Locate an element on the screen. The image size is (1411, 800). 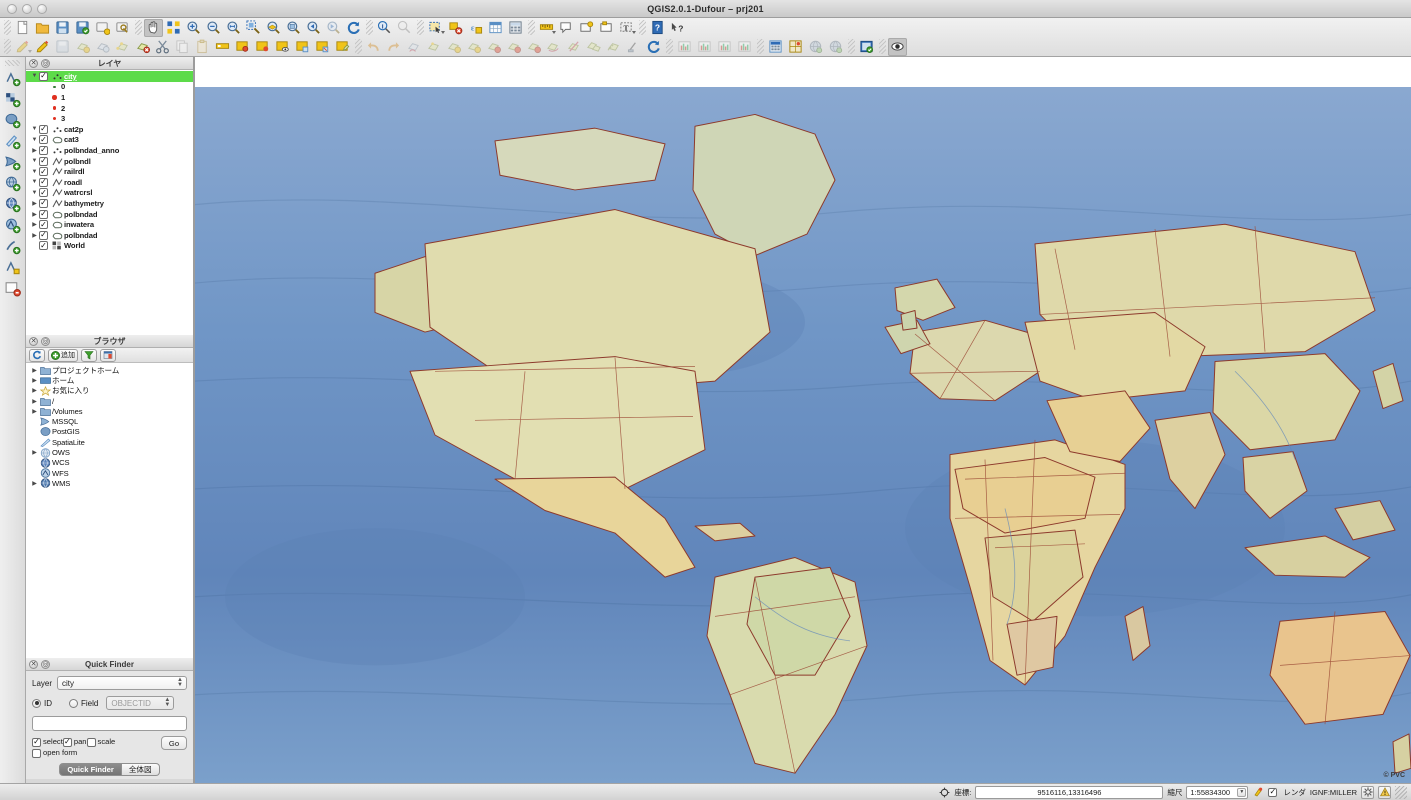
layer-tree-item: ▼ ✓ railrdl is located at coordinates (109, 171).